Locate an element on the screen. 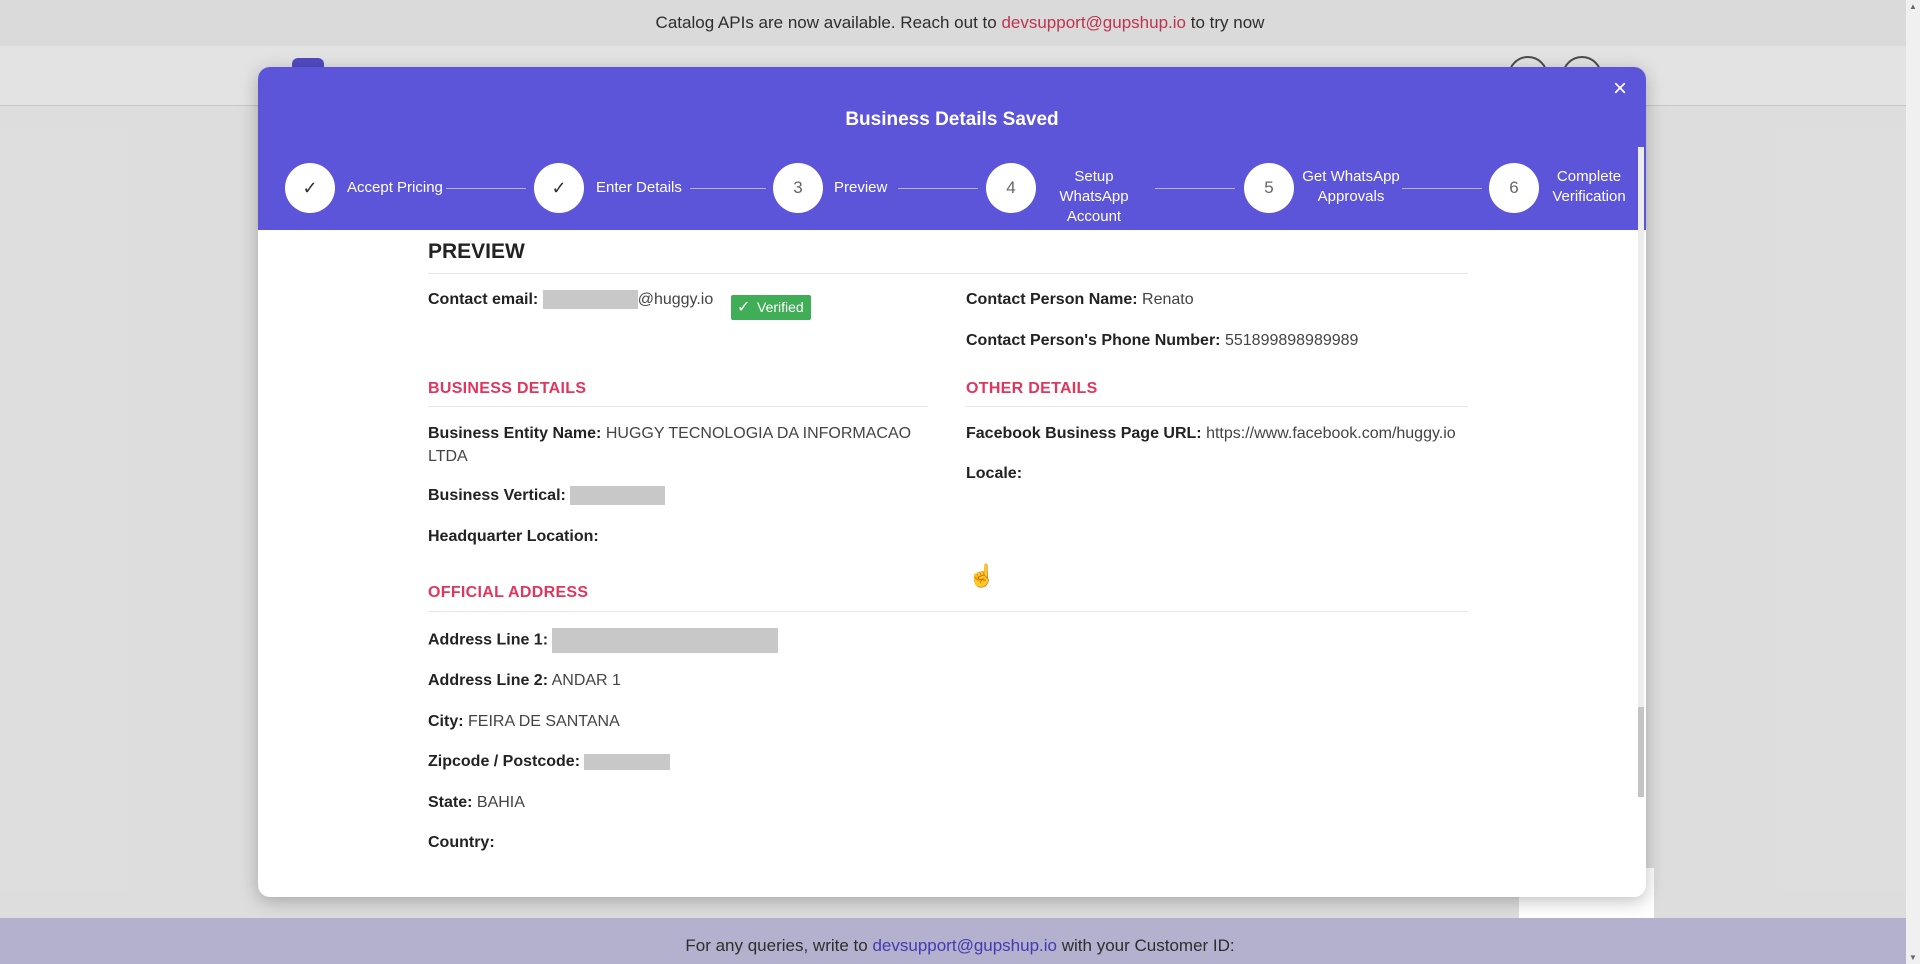 Image resolution: width=1920 pixels, height=964 pixels. business-entity-name-label: Business Entity Name: is located at coordinates (515, 433).